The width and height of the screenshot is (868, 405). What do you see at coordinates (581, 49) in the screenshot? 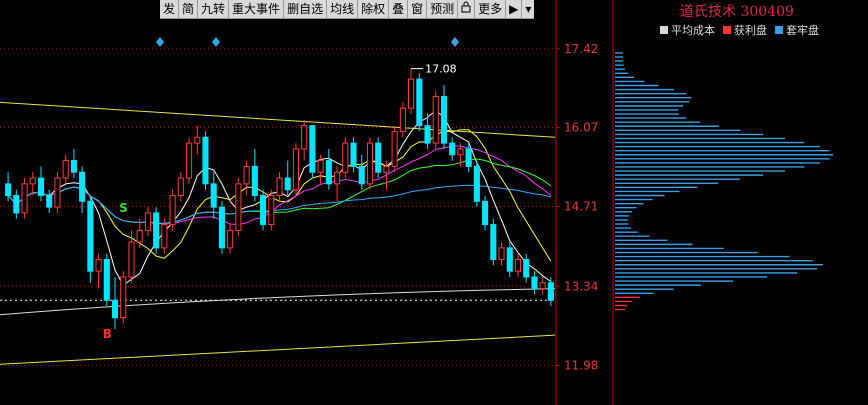
I see `y-tick-label: 17.42` at bounding box center [581, 49].